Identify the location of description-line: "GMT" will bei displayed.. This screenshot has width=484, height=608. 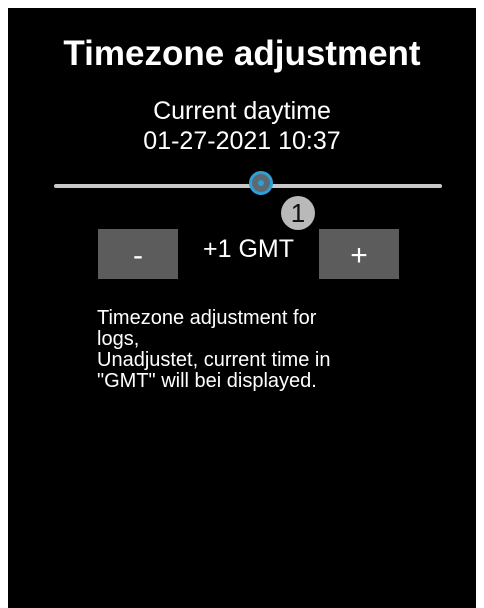
(207, 381).